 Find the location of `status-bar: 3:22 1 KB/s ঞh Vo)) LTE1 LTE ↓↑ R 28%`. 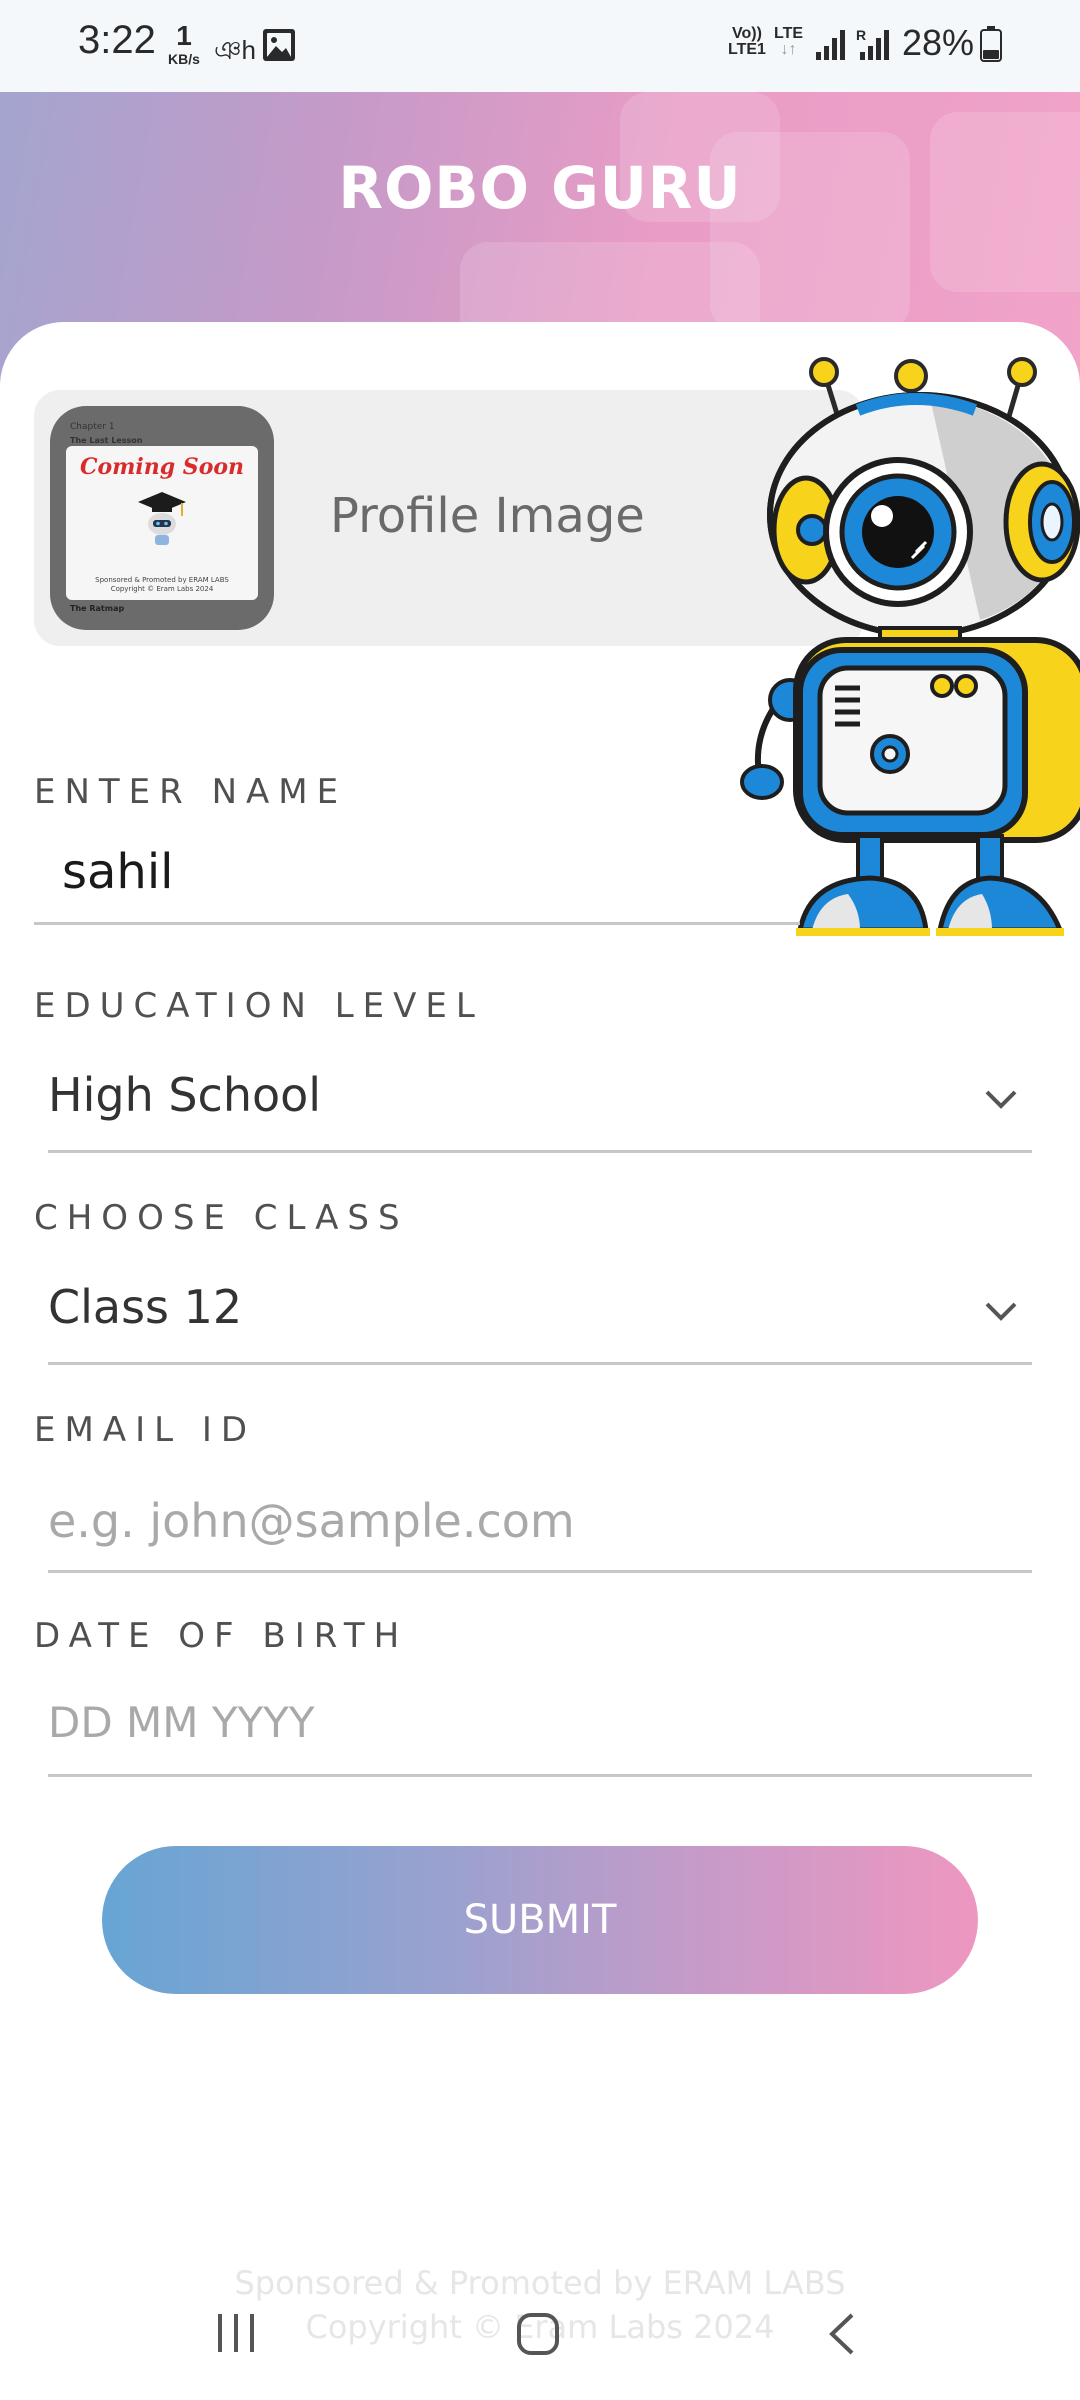

status-bar: 3:22 1 KB/s ঞh Vo)) LTE1 LTE ↓↑ R 28% is located at coordinates (540, 46).